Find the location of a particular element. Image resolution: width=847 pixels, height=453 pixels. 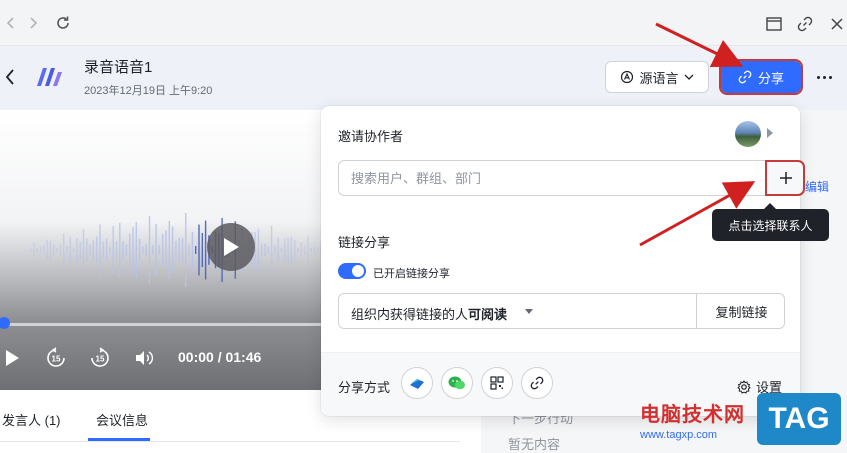

caret-down-icon is located at coordinates (529, 311).